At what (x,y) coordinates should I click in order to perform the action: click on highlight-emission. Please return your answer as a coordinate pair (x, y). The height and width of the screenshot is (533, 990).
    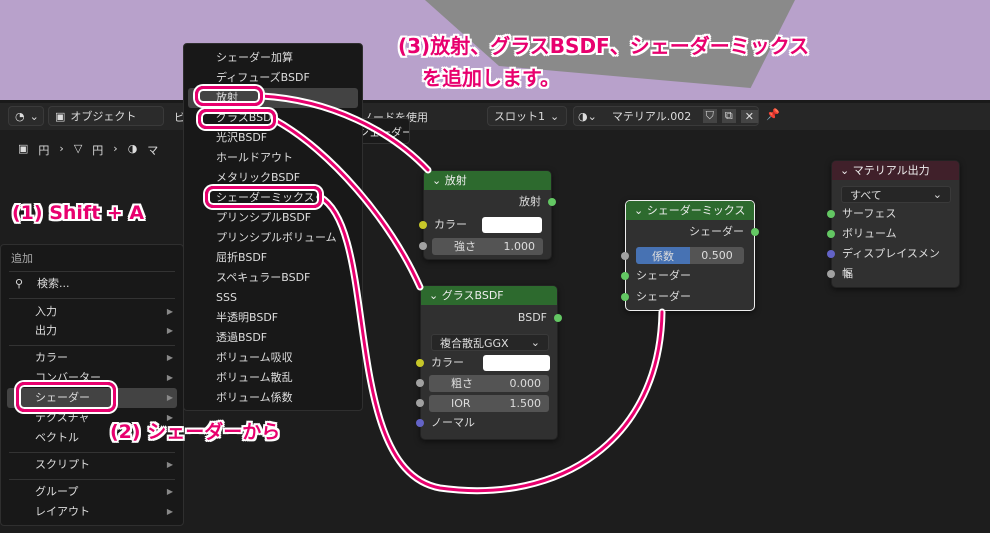
    Looking at the image, I should click on (229, 96).